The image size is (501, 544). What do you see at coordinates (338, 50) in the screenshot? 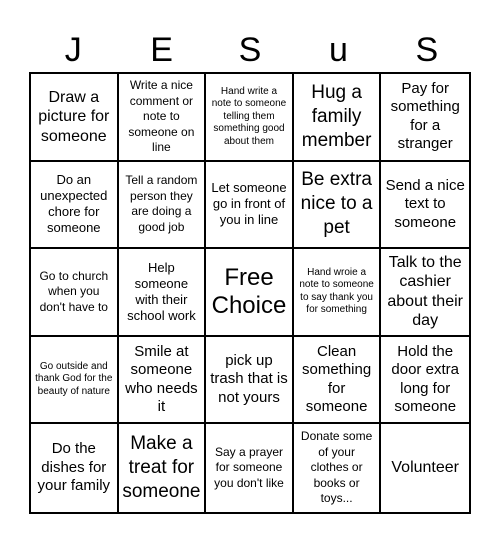
I see `header-letter: u` at bounding box center [338, 50].